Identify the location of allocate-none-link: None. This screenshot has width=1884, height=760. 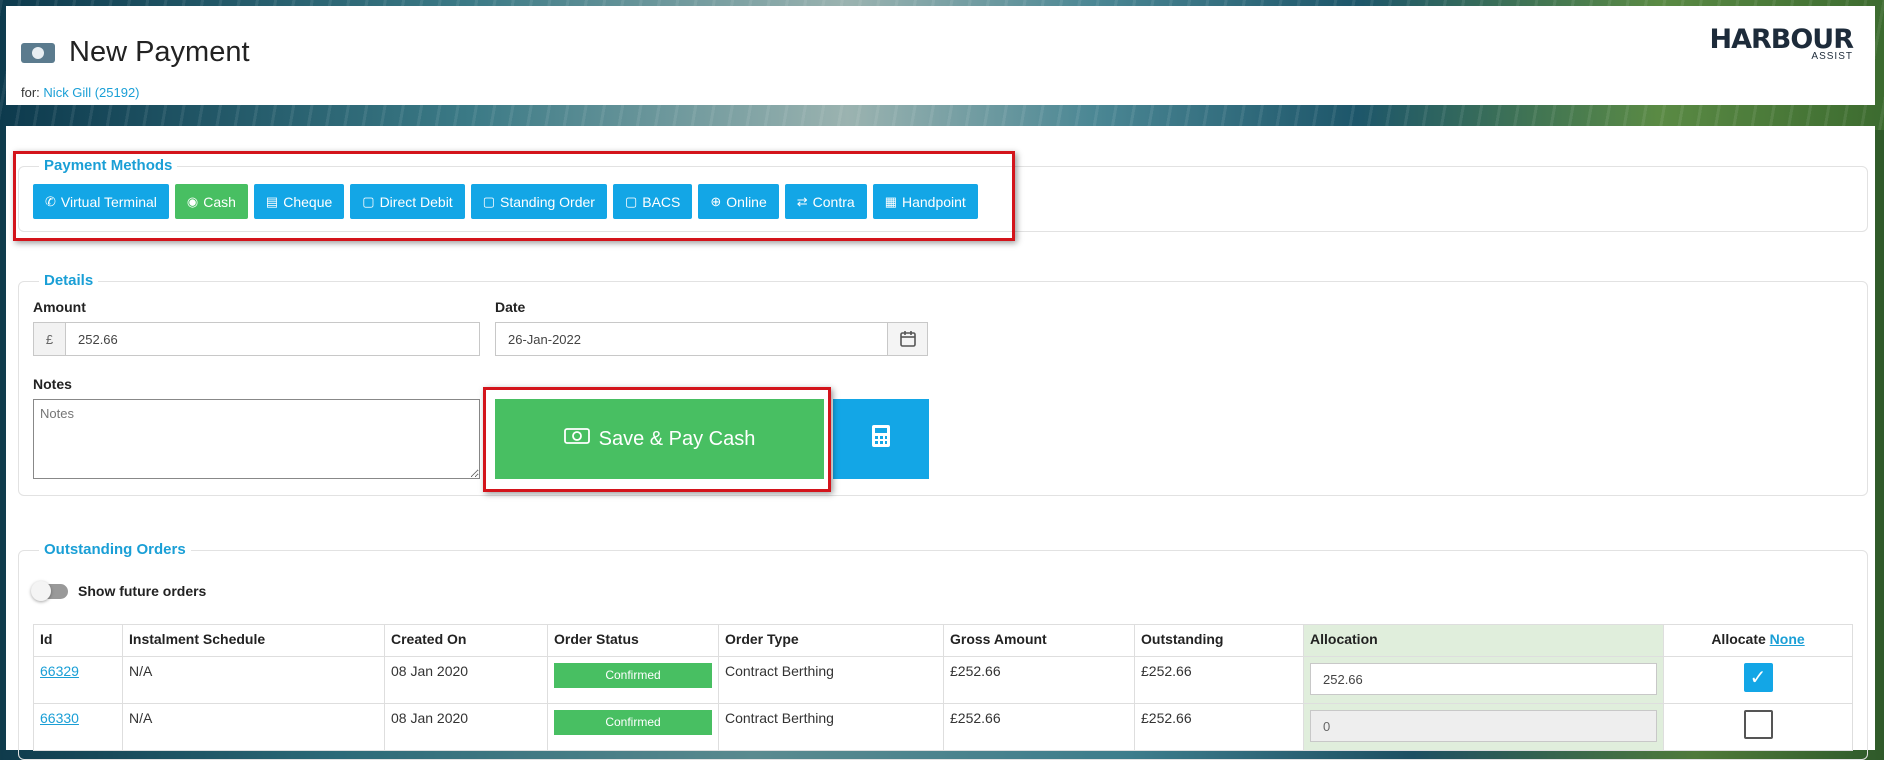
(1787, 639).